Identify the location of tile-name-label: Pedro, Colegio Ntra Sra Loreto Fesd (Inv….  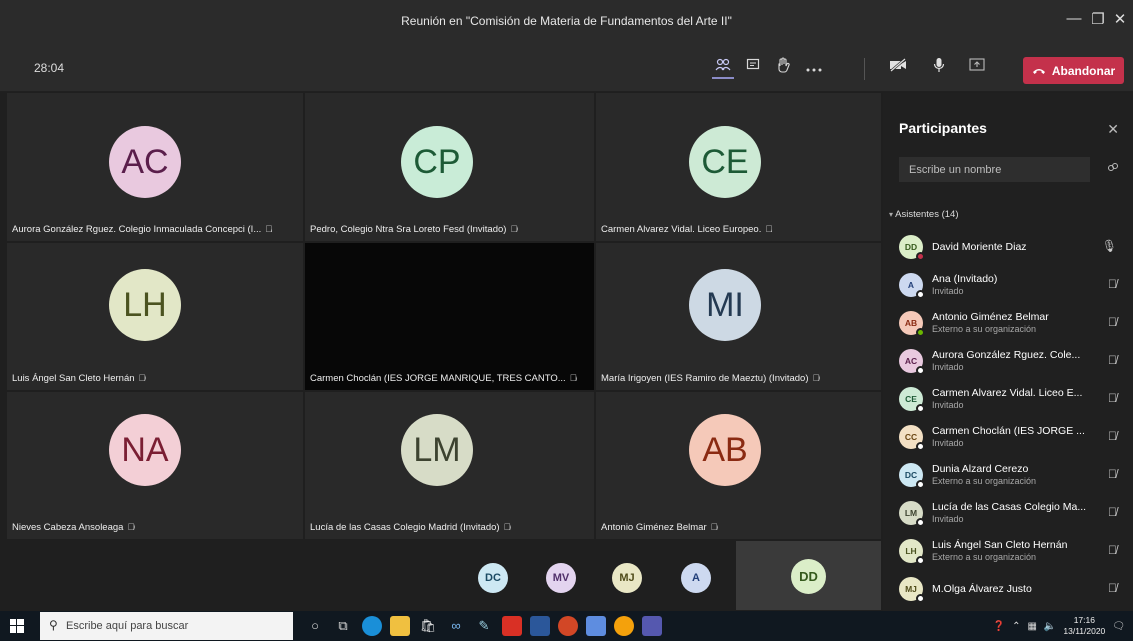
(414, 229).